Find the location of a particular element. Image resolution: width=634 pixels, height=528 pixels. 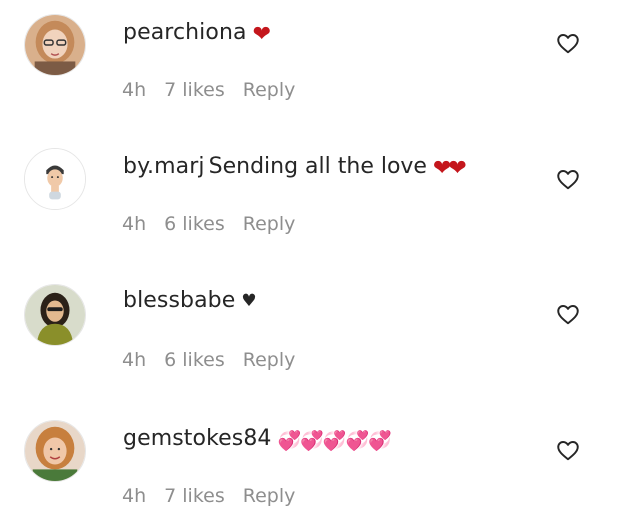

heart-emoji-icon: ♥ is located at coordinates (248, 301).